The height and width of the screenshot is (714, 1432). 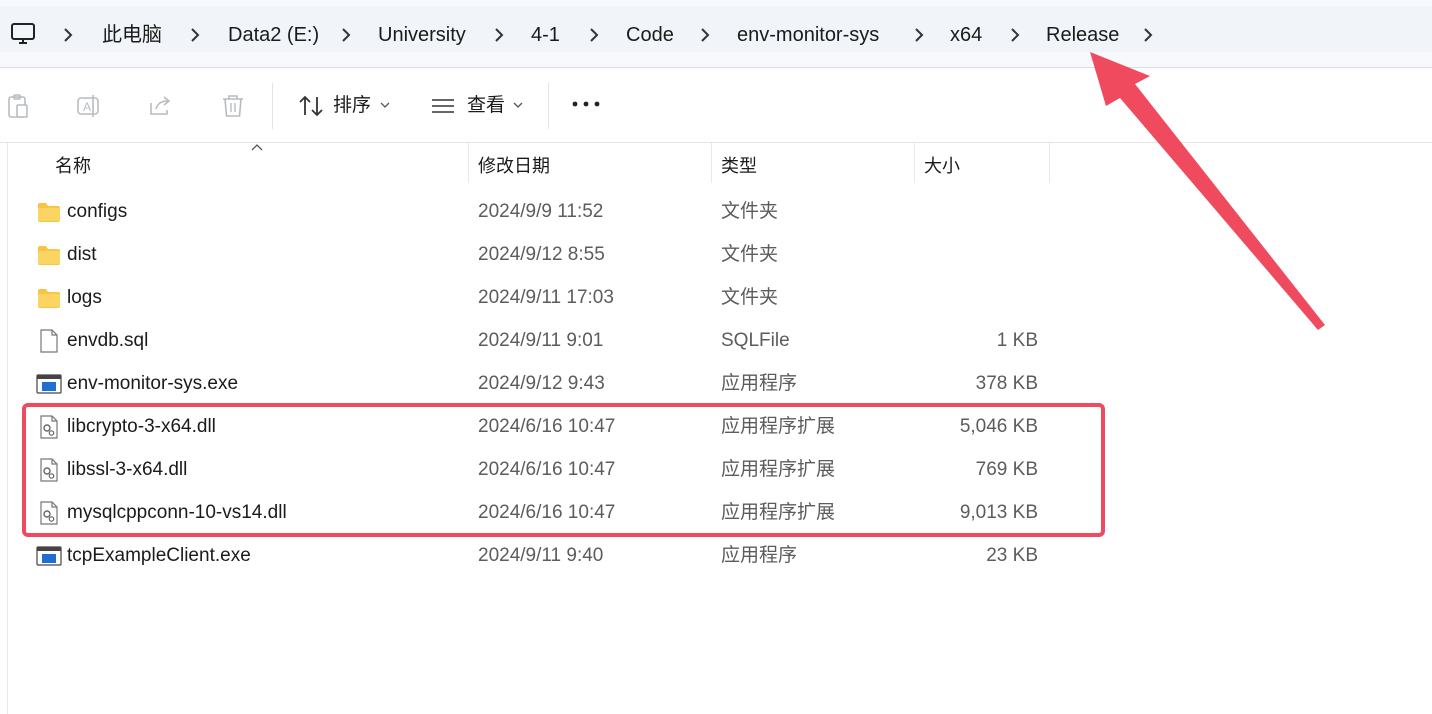 I want to click on breadcrumb-item-code: Code, so click(x=650, y=35).